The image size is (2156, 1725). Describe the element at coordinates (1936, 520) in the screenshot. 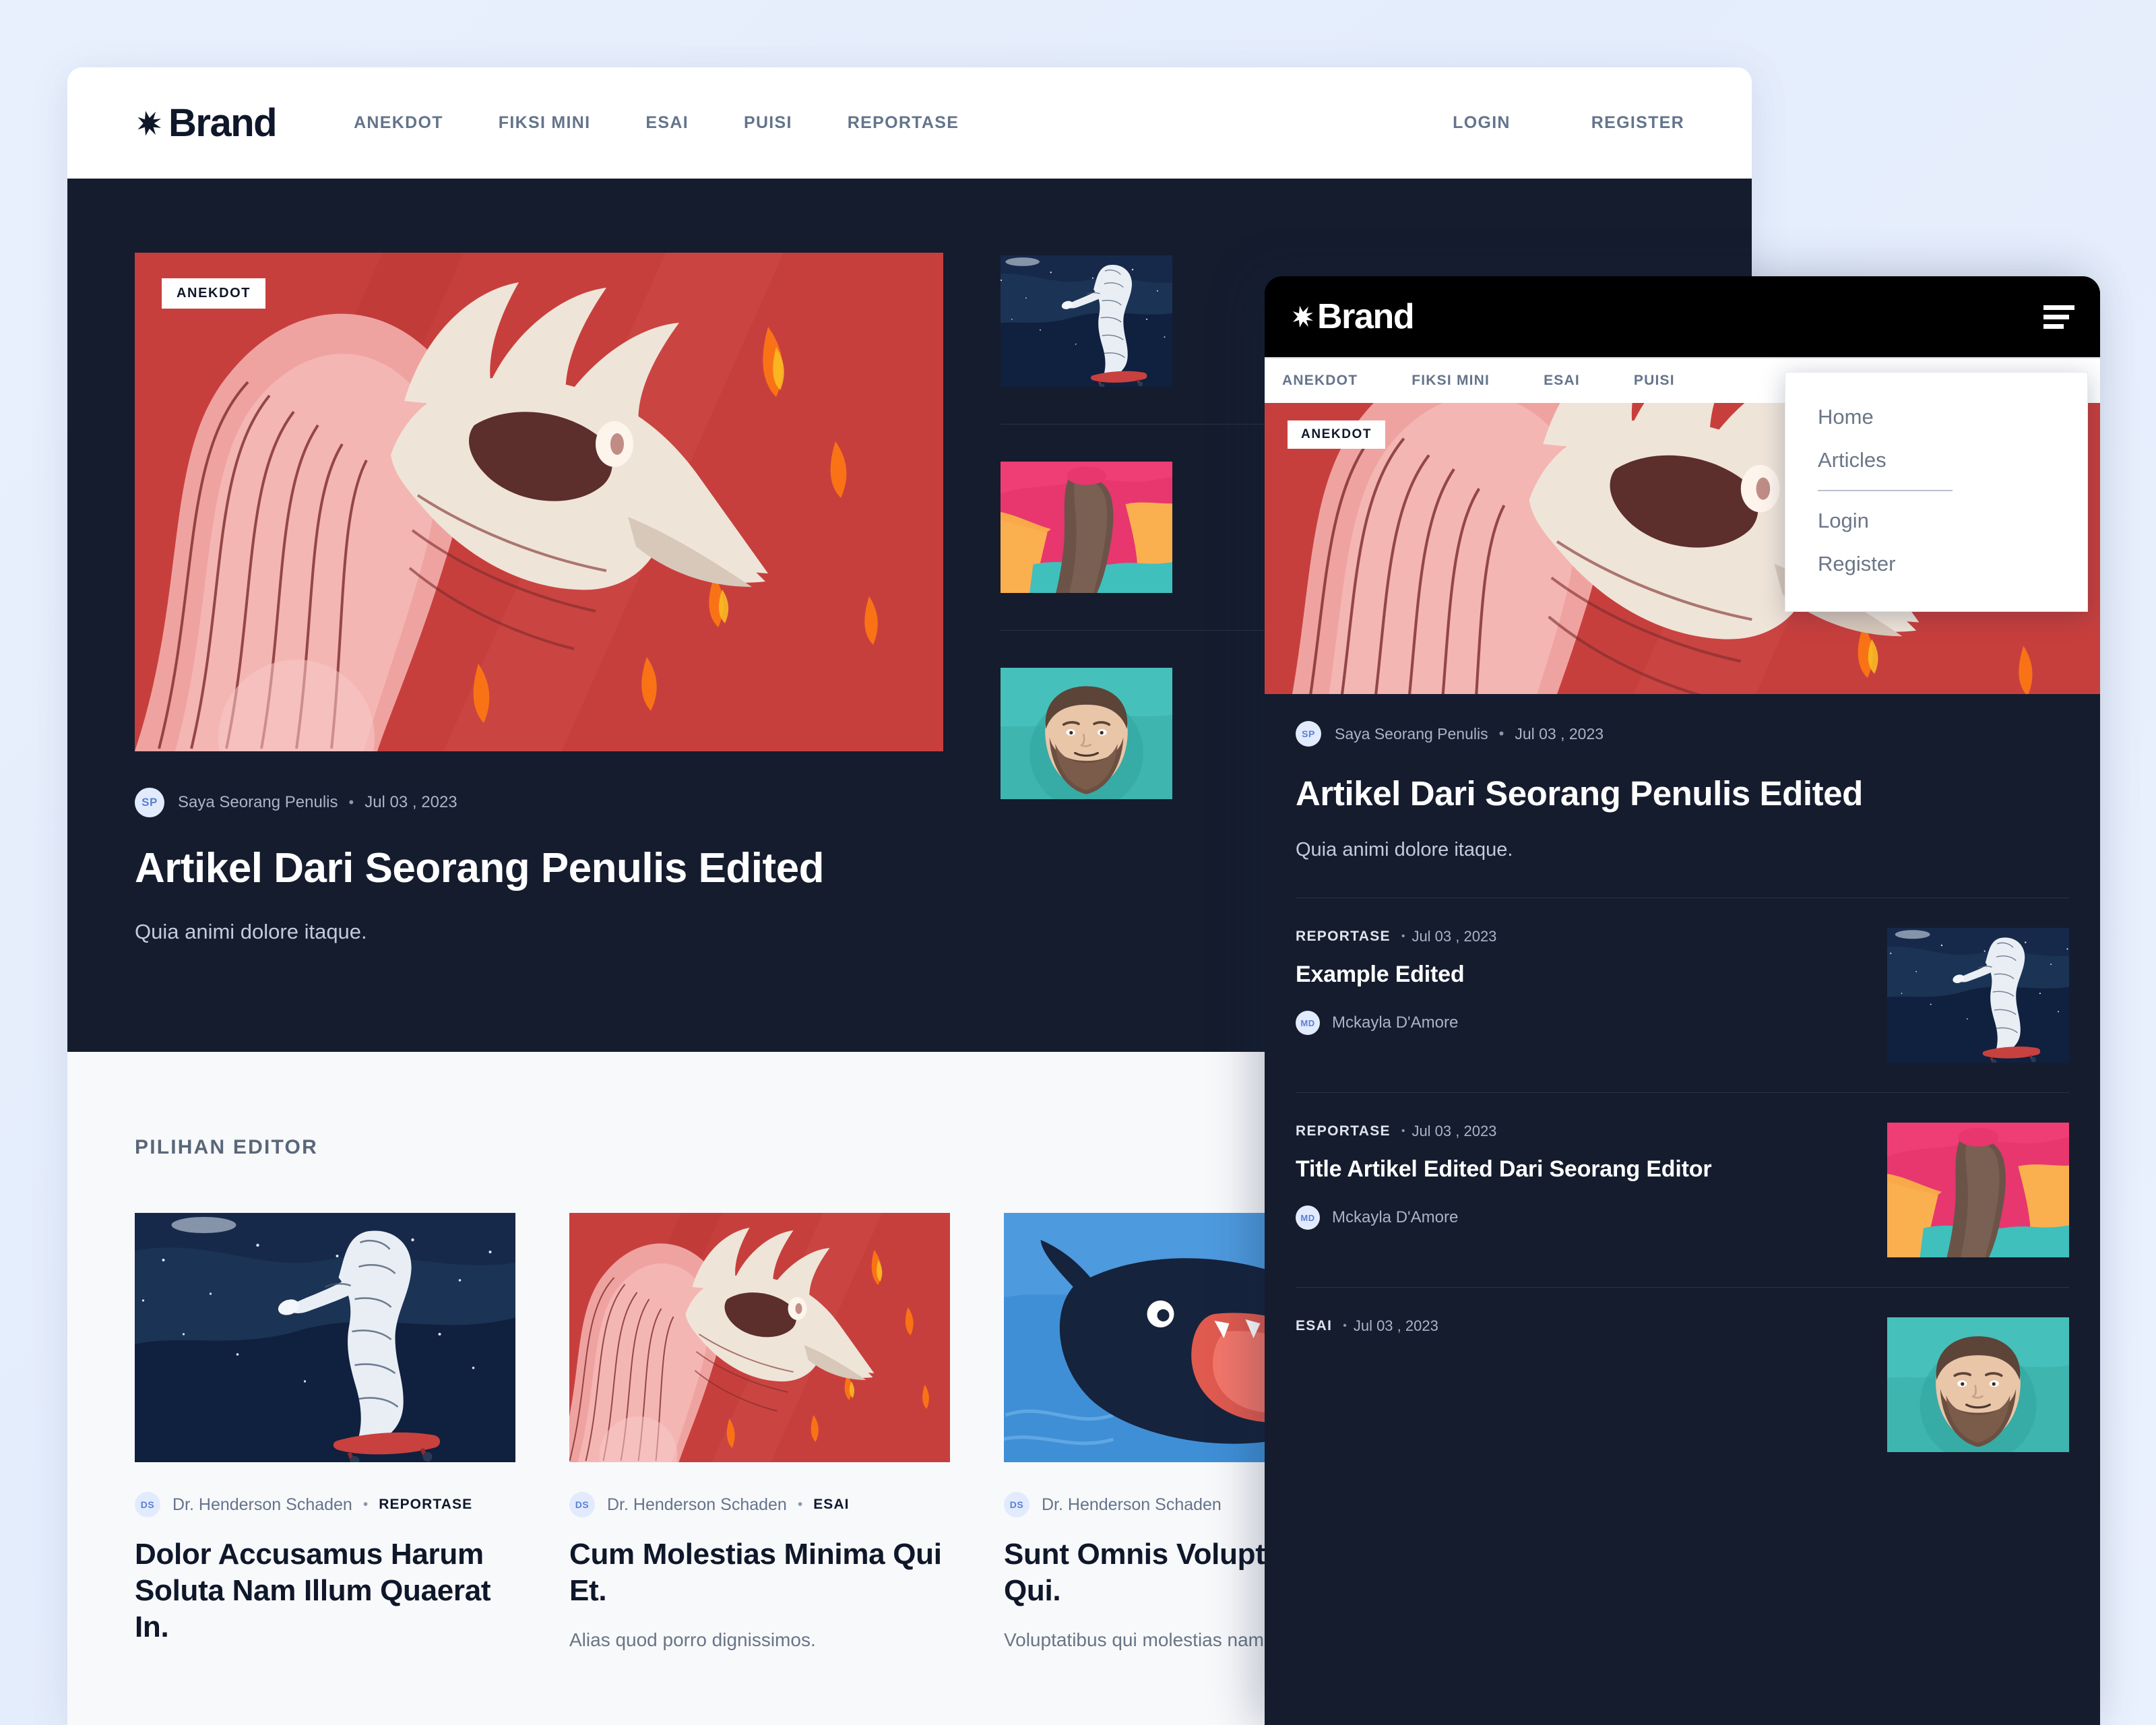

I see `dropdown-item-login: Login` at that location.